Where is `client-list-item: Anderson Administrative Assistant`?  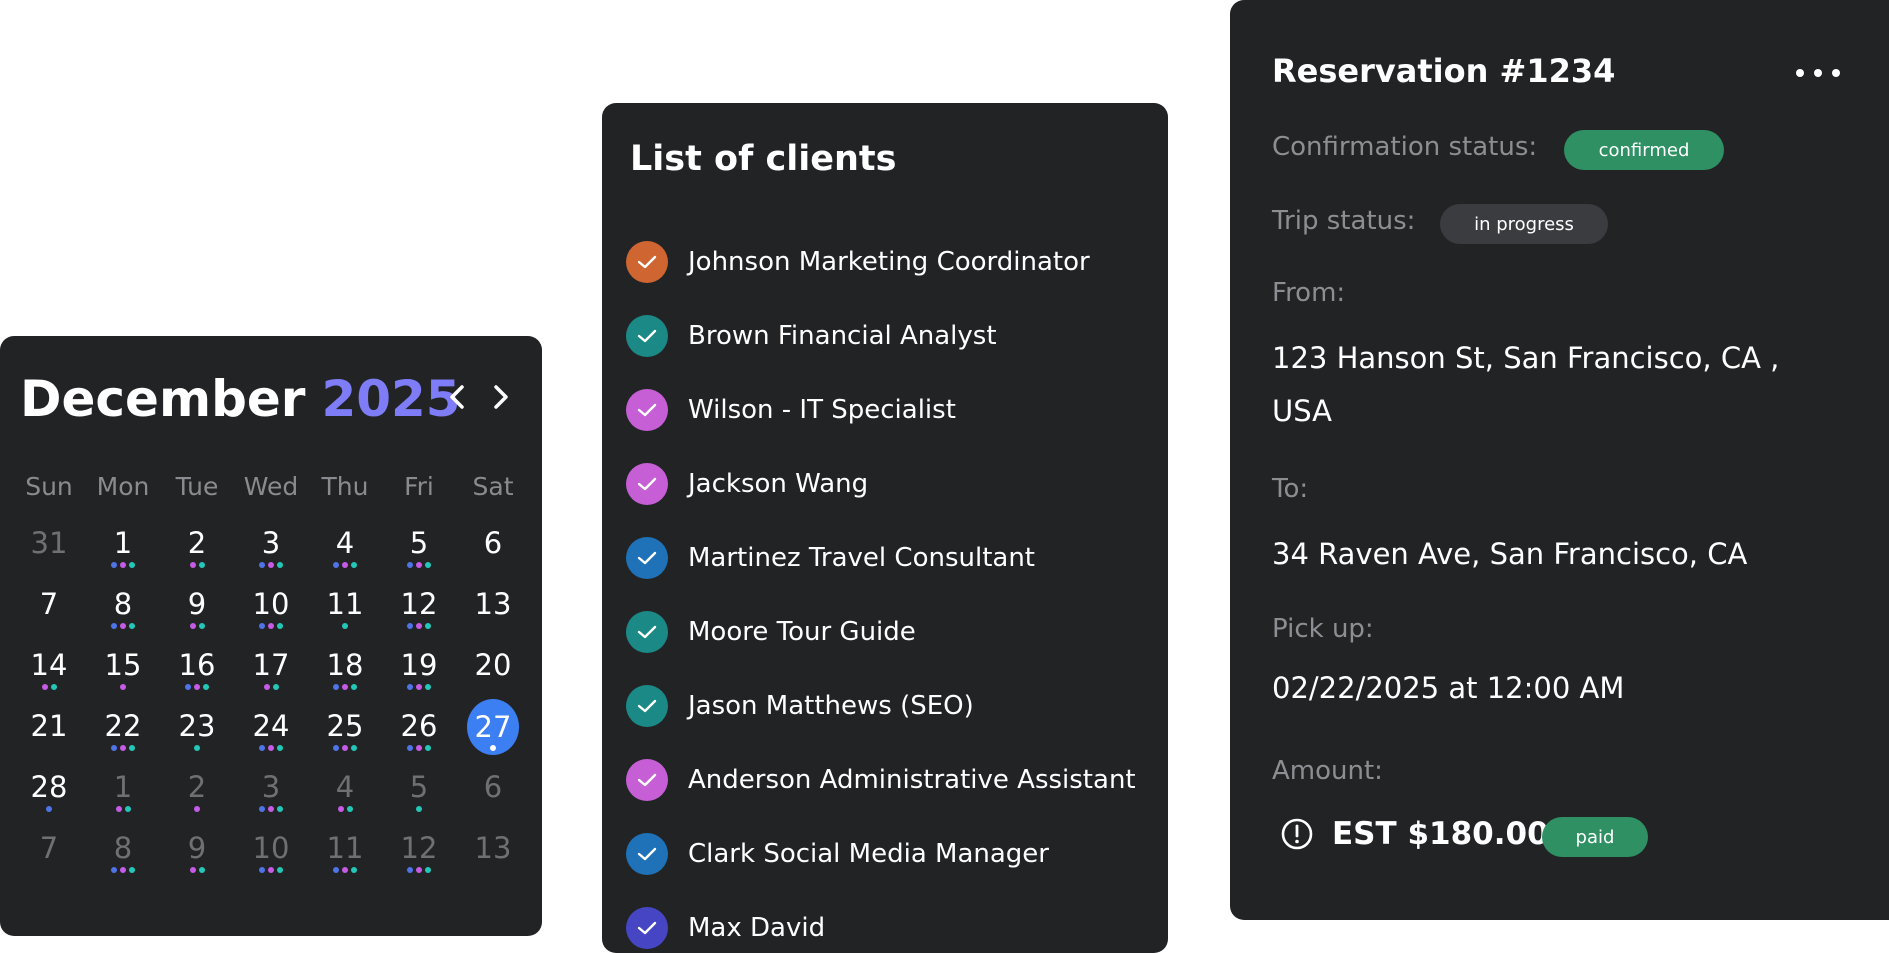
client-list-item: Anderson Administrative Assistant is located at coordinates (881, 780).